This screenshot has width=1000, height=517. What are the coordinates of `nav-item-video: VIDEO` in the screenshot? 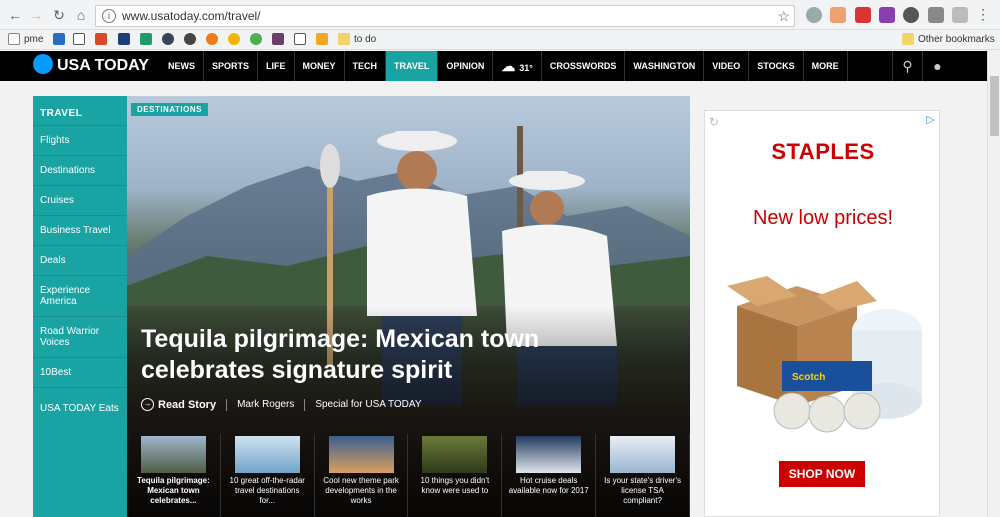 It's located at (727, 66).